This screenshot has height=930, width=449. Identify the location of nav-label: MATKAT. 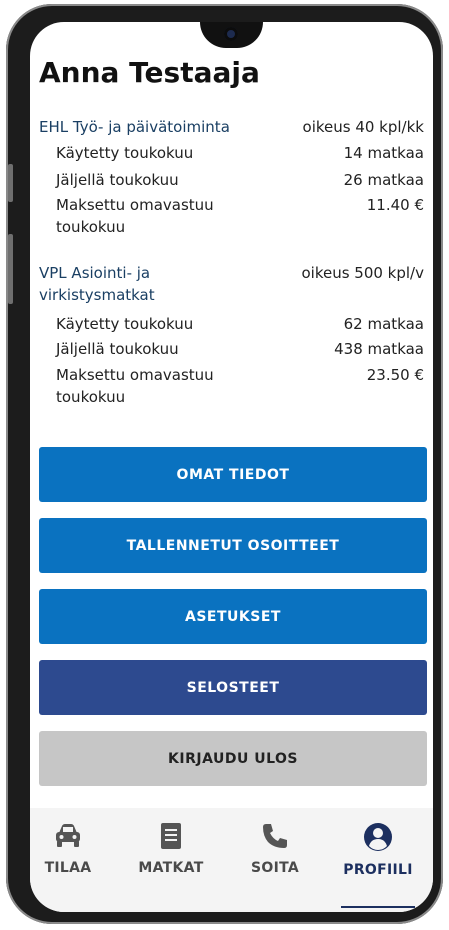
(171, 868).